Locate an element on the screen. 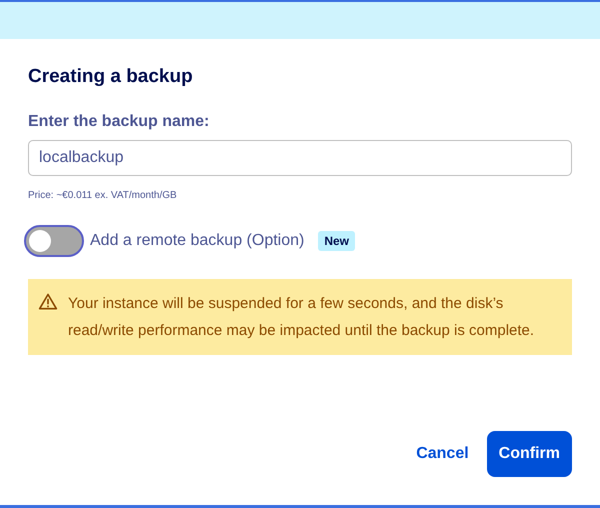 Image resolution: width=600 pixels, height=508 pixels. price-hint: Price: ~€0.011 ex. VAT/month/GB is located at coordinates (102, 195).